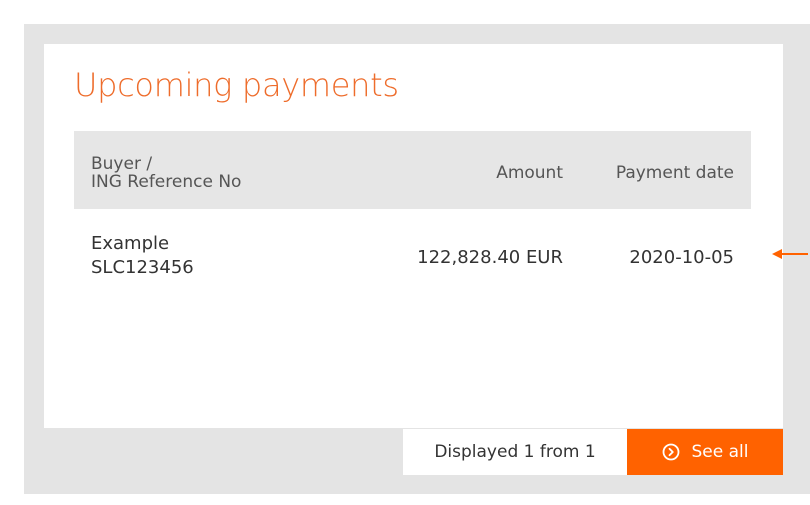 The height and width of the screenshot is (505, 810). I want to click on reference-number: SLC123456, so click(142, 267).